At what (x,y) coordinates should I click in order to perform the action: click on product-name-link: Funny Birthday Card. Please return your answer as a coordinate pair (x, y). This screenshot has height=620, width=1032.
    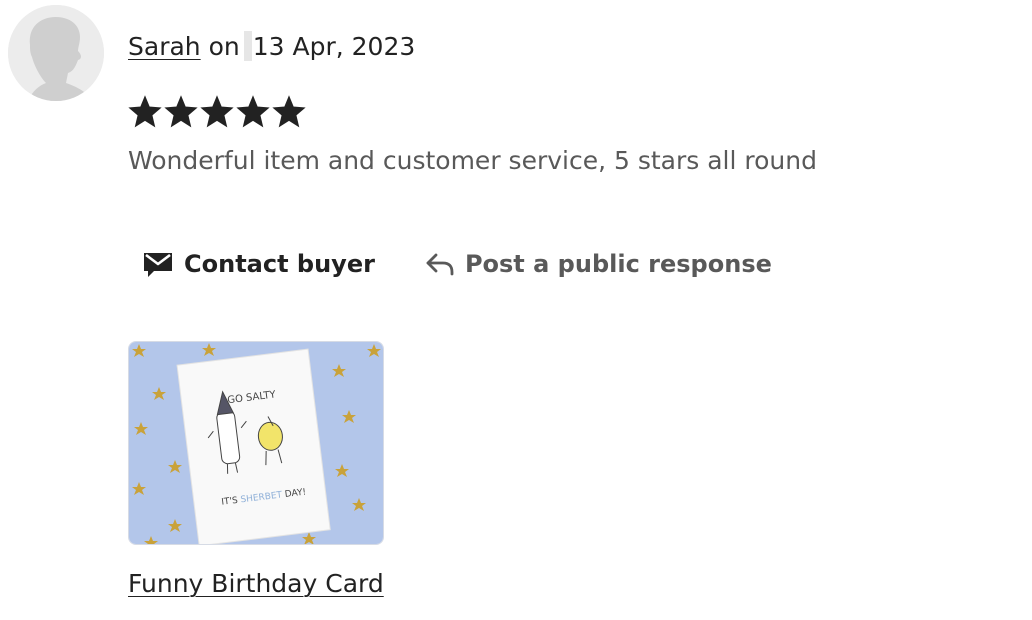
    Looking at the image, I should click on (256, 584).